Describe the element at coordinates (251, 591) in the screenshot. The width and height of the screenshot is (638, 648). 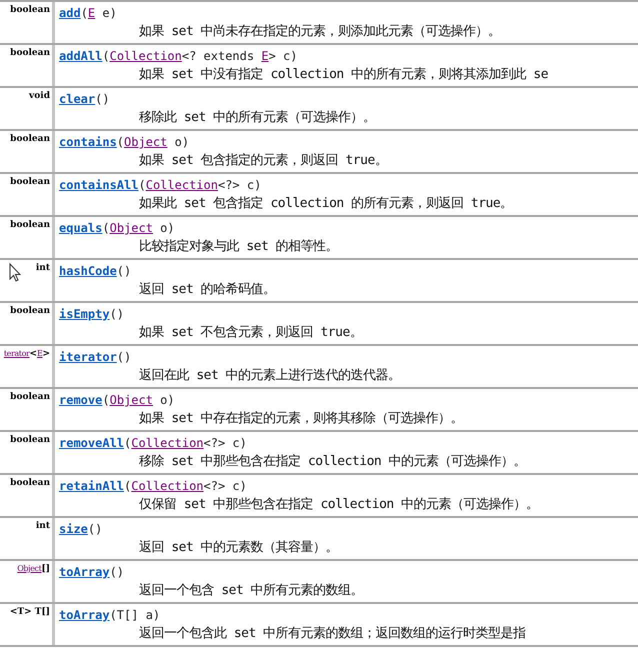
I see `method-description: 返回一个包含 set 中所有元素的数组。` at that location.